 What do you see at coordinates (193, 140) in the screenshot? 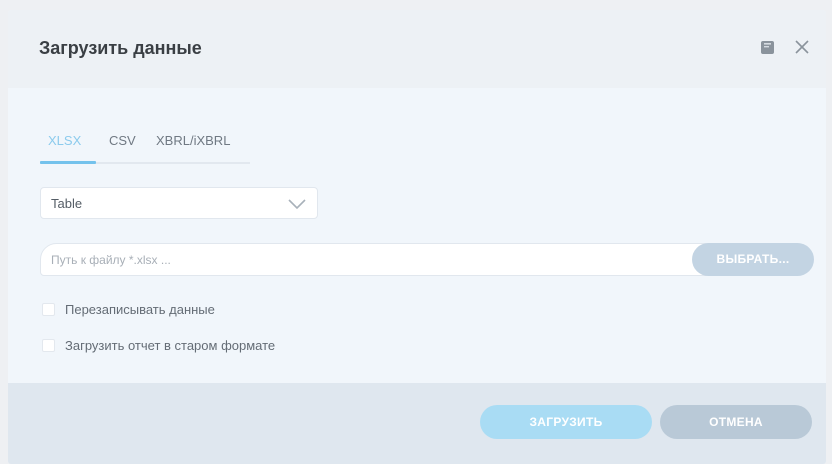
I see `tab-xbrl: XBRL/iXBRL` at bounding box center [193, 140].